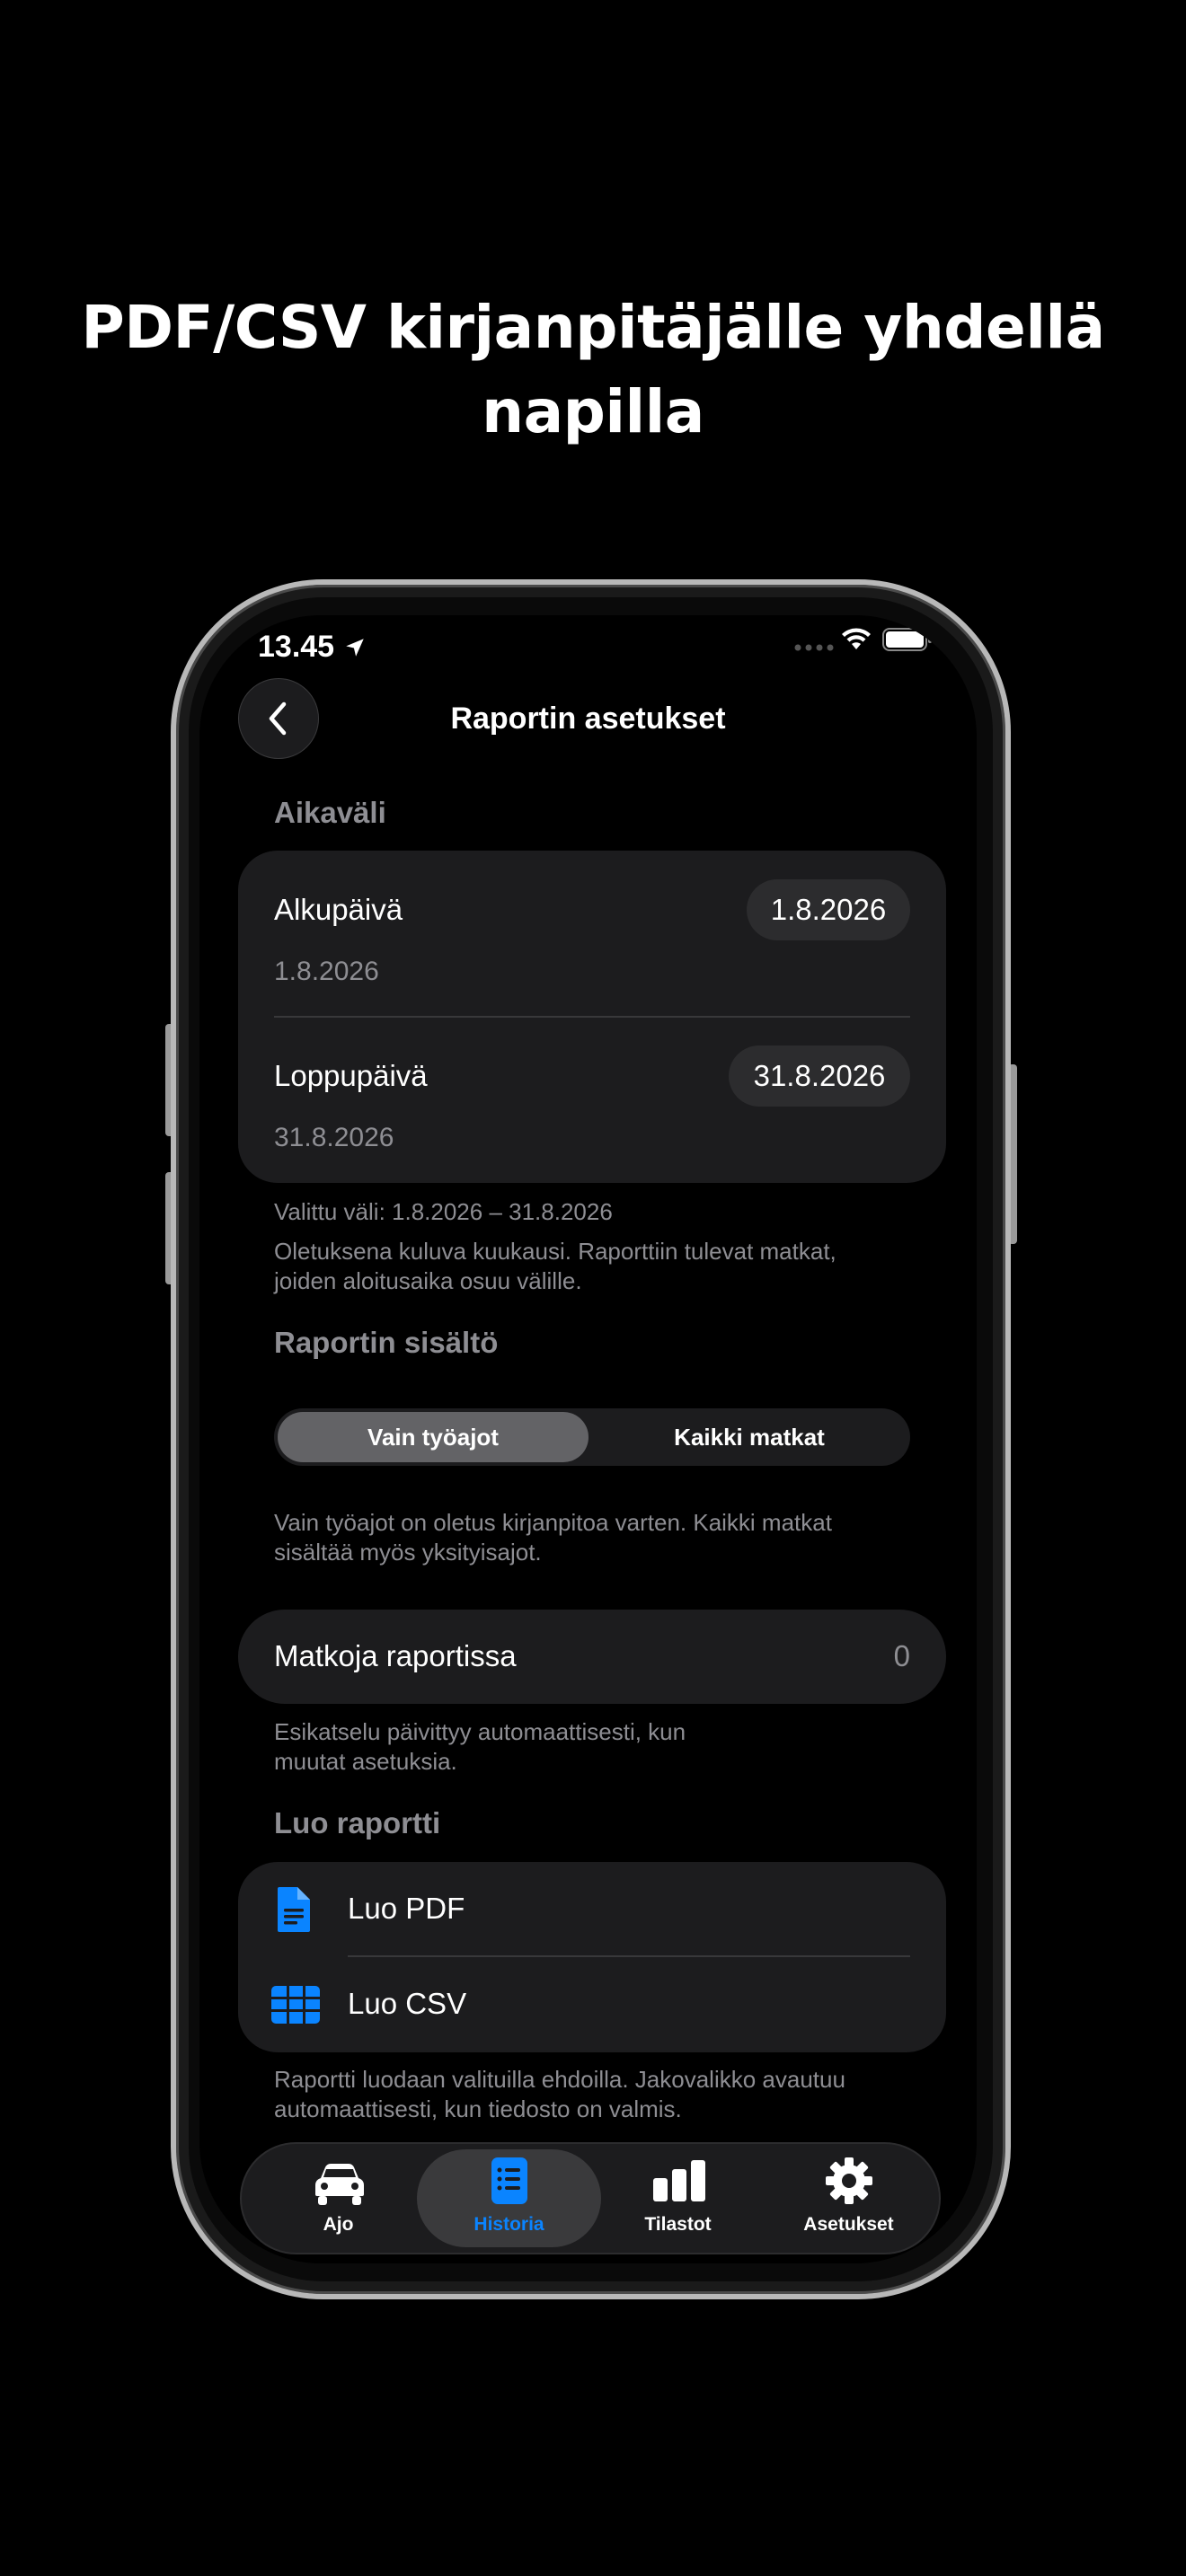 Image resolution: width=1186 pixels, height=2576 pixels. Describe the element at coordinates (592, 1657) in the screenshot. I see `trip-count-card: Matkoja raportissa 0` at that location.